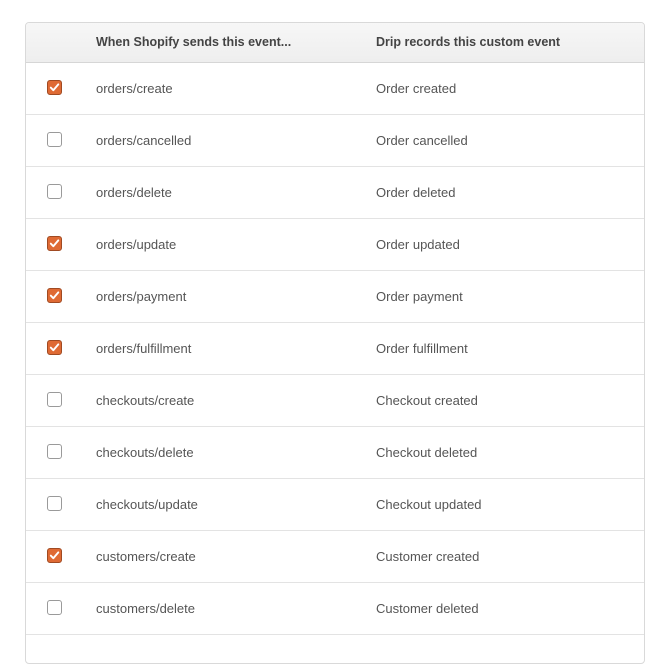  Describe the element at coordinates (335, 505) in the screenshot. I see `table-row: checkouts/update Checkout updated` at that location.